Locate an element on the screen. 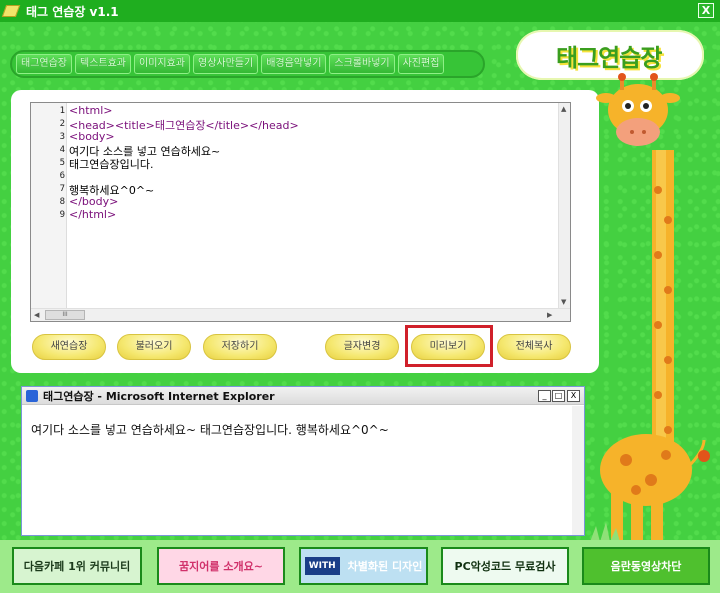 The width and height of the screenshot is (720, 593). ie-title: 태그연습장 - Microsoft Internet Explorer is located at coordinates (159, 396).